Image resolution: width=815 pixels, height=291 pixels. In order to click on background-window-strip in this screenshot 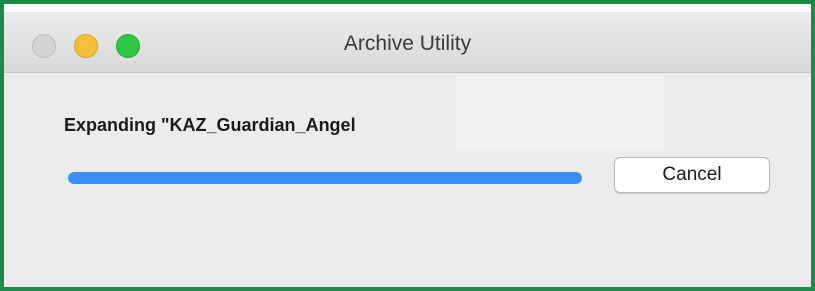, I will do `click(407, 8)`.